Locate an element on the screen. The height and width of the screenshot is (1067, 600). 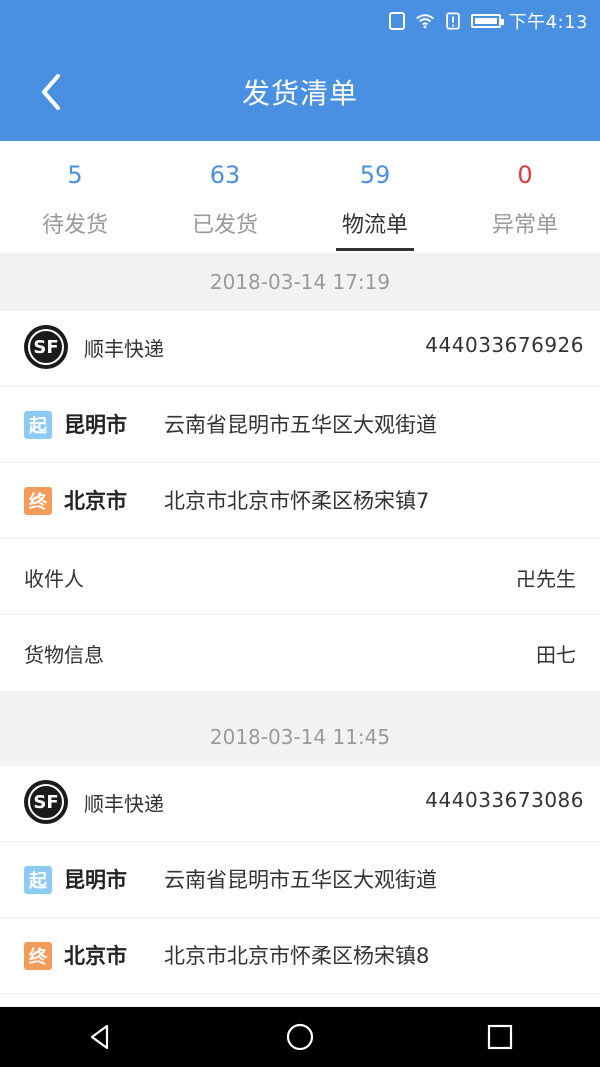
tab-label: 待发货 is located at coordinates (74, 225).